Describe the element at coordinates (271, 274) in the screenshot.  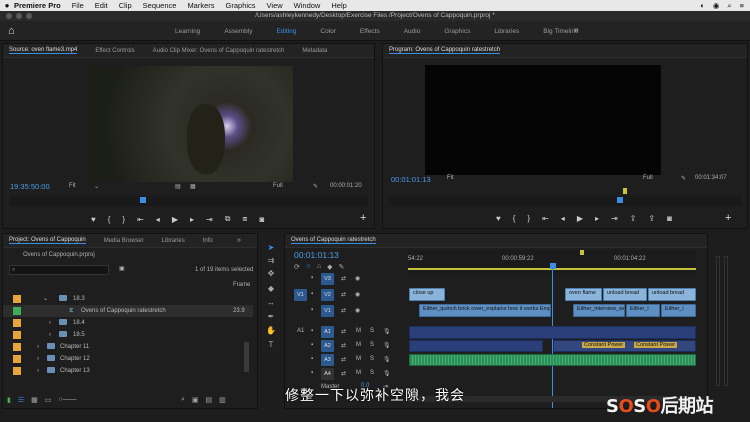
I see `ripple-edit-tool-icon: ✥` at that location.